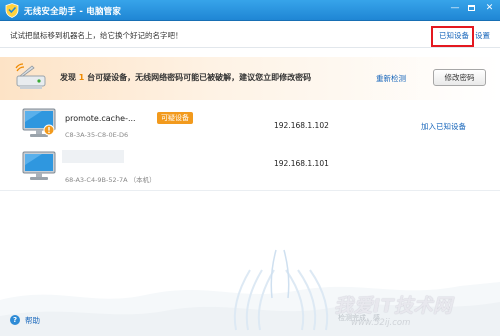 The image size is (500, 336). I want to click on shield-icon, so click(12, 10).